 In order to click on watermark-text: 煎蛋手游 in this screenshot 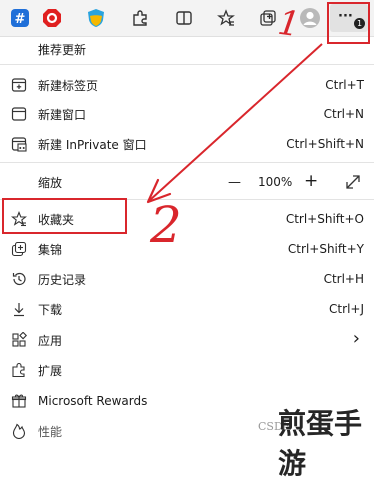, I will do `click(320, 443)`.